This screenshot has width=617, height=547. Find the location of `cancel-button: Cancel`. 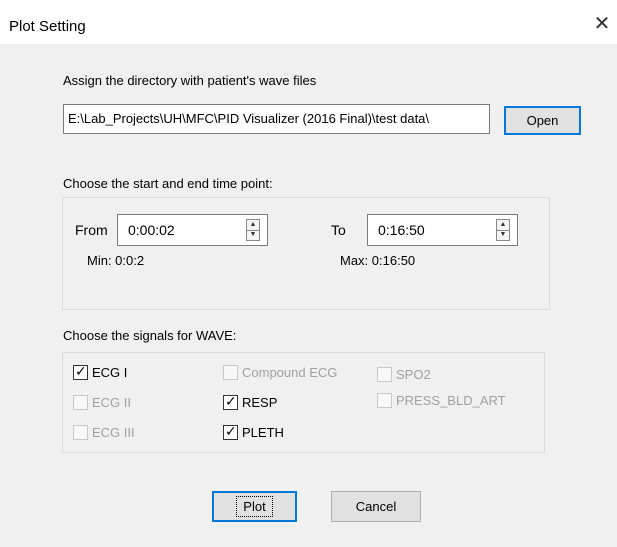

cancel-button: Cancel is located at coordinates (376, 506).